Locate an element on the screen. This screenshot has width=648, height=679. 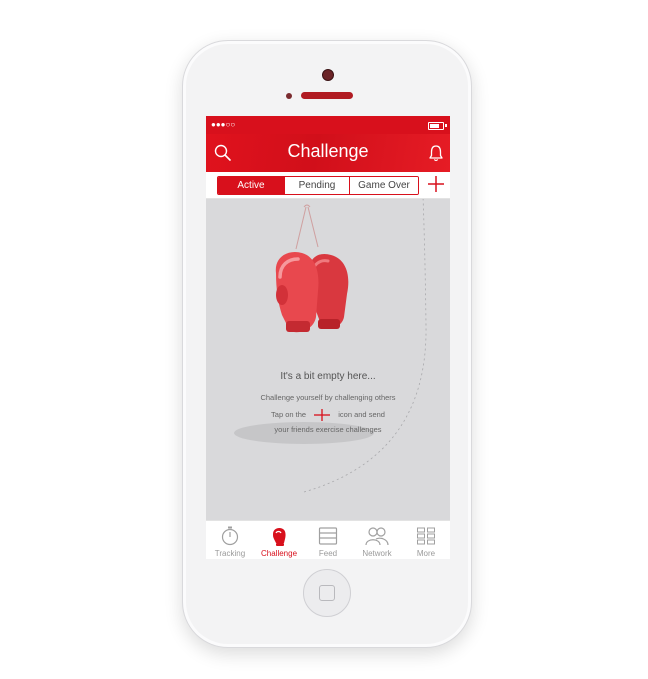
tab-label: Feed is located at coordinates (328, 553).